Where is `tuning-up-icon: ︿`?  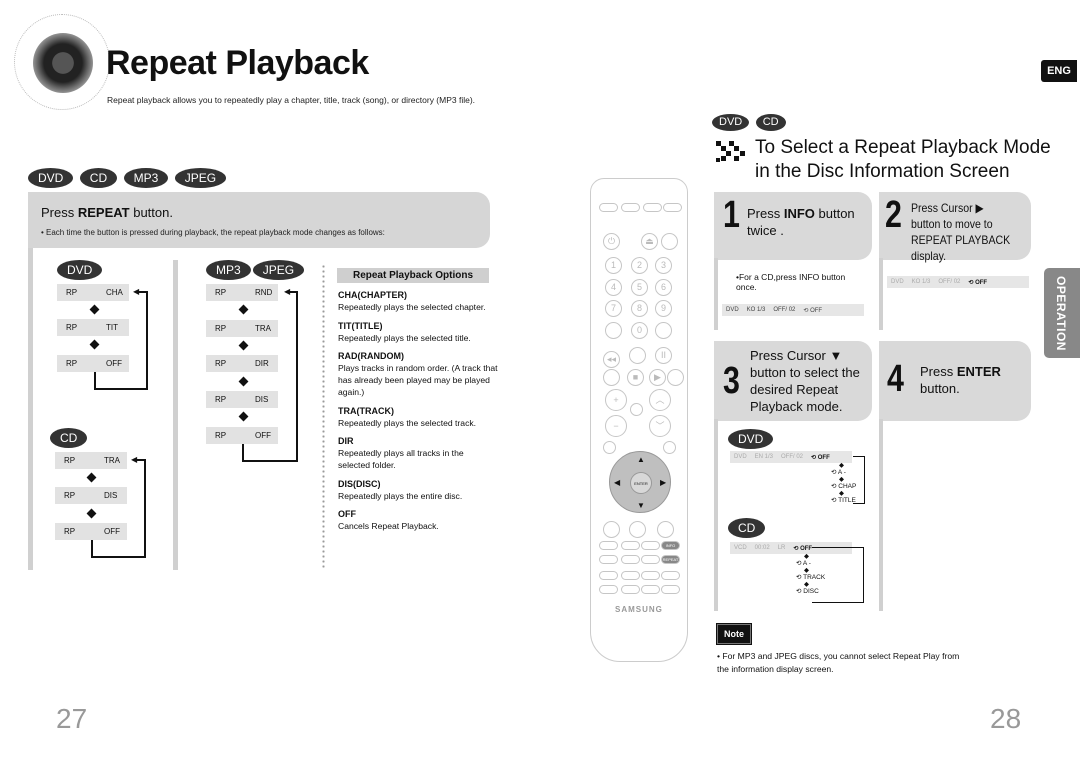
tuning-up-icon: ︿ is located at coordinates (660, 400).